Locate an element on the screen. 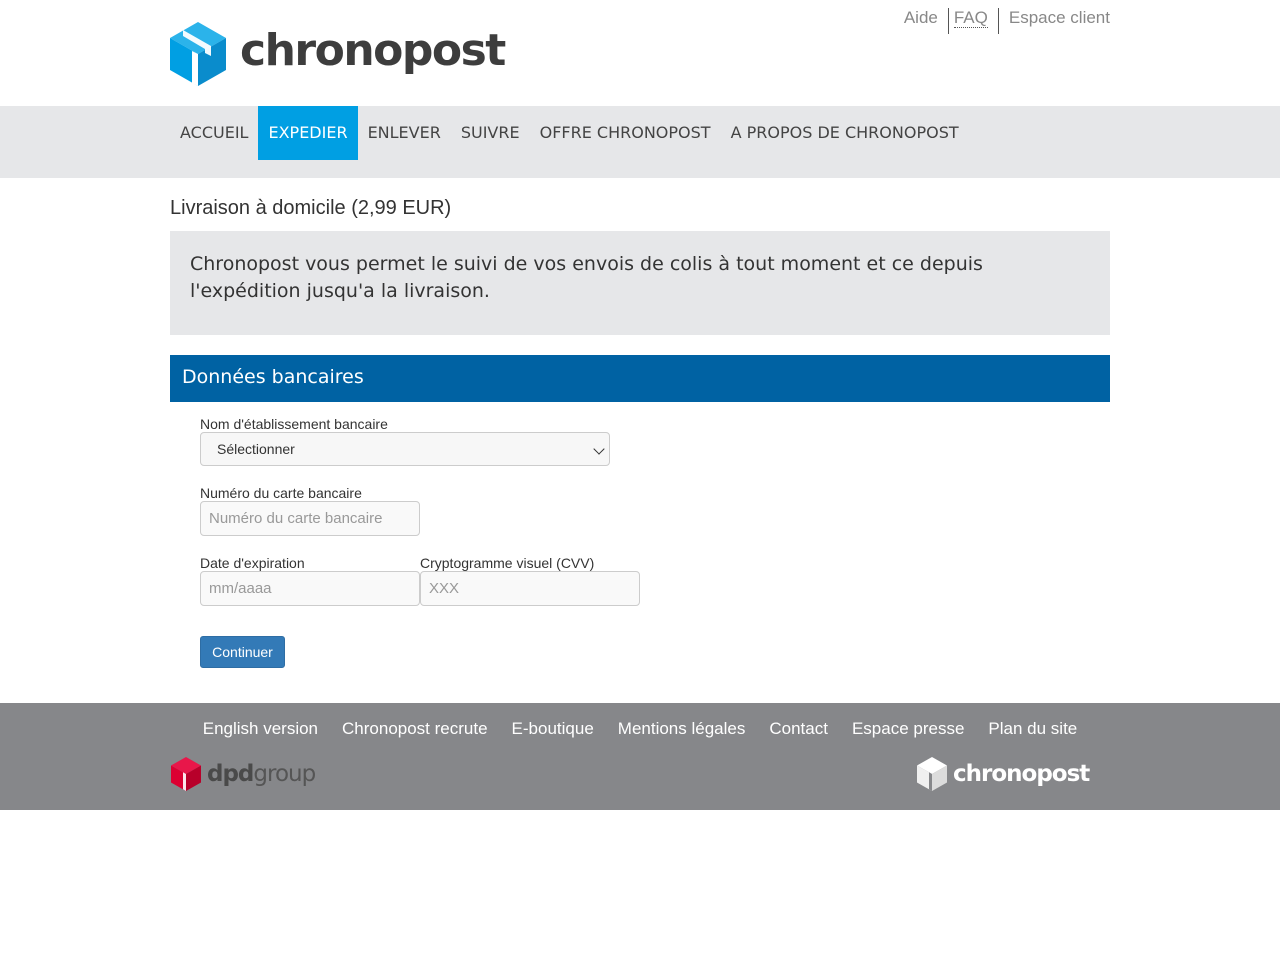 This screenshot has height=960, width=1280. top-links: Aide FAQ Espace client is located at coordinates (1002, 21).